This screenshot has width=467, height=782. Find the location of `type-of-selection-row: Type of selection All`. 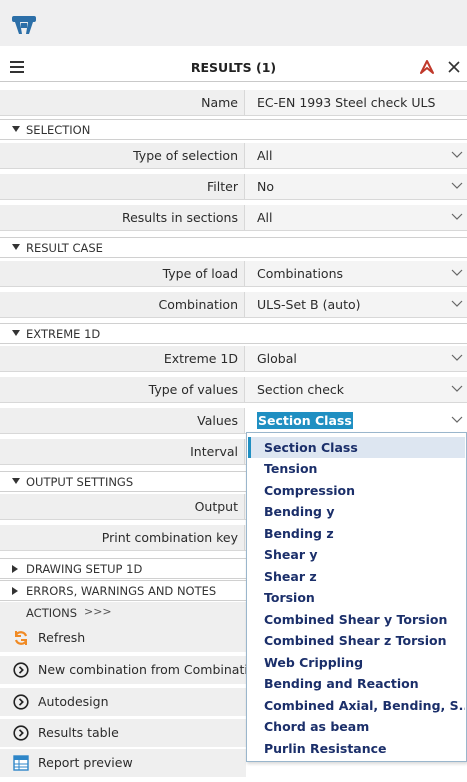

type-of-selection-row: Type of selection All is located at coordinates (233, 156).